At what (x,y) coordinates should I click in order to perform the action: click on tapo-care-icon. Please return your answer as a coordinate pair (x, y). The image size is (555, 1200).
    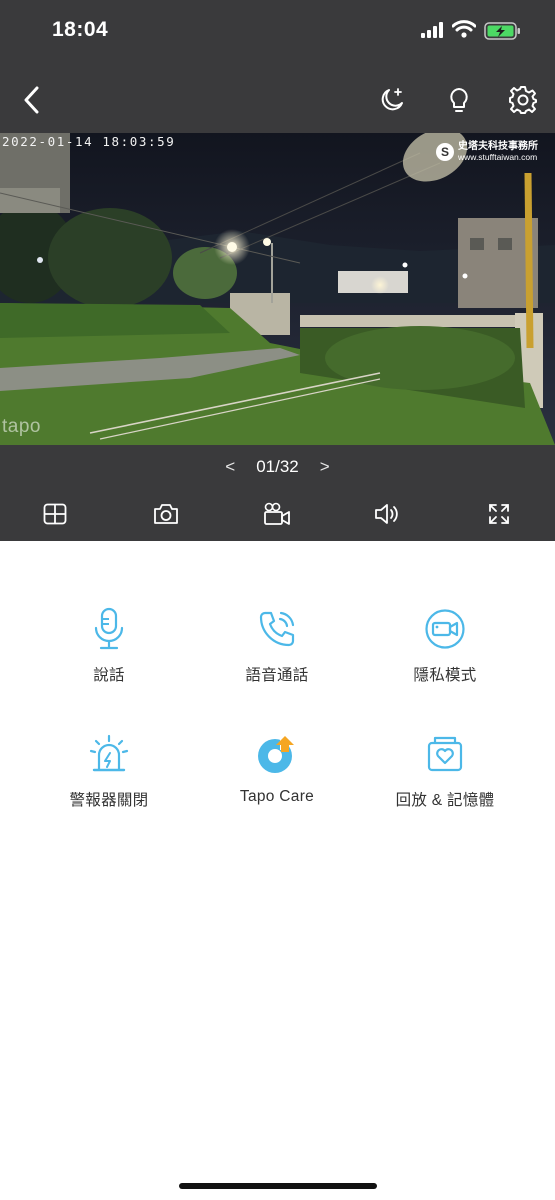
    Looking at the image, I should click on (276, 754).